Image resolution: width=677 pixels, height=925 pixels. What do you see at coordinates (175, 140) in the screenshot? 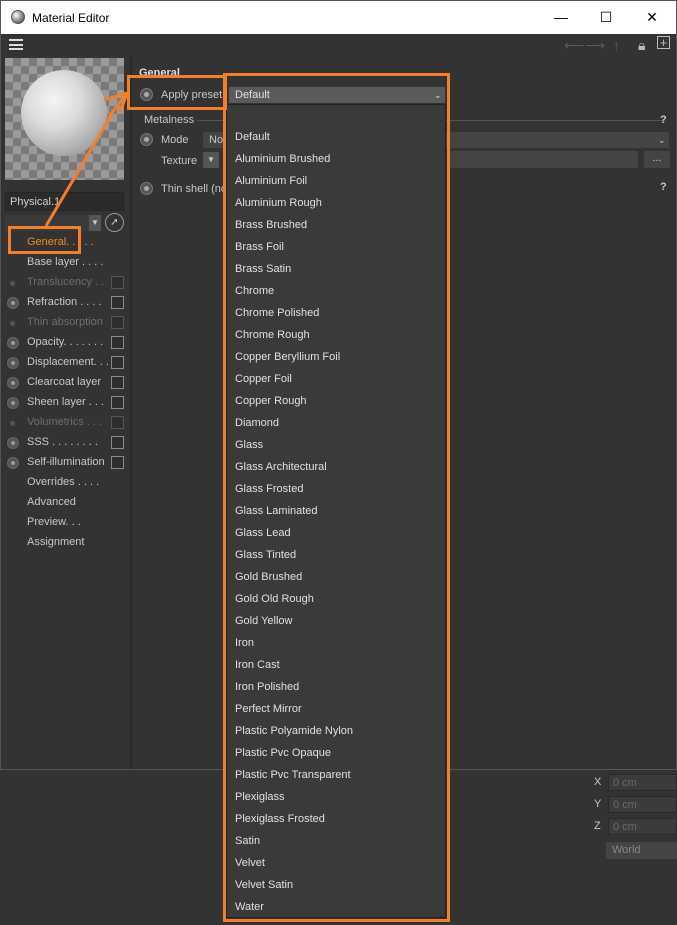
I see `mode-label: Mode` at bounding box center [175, 140].